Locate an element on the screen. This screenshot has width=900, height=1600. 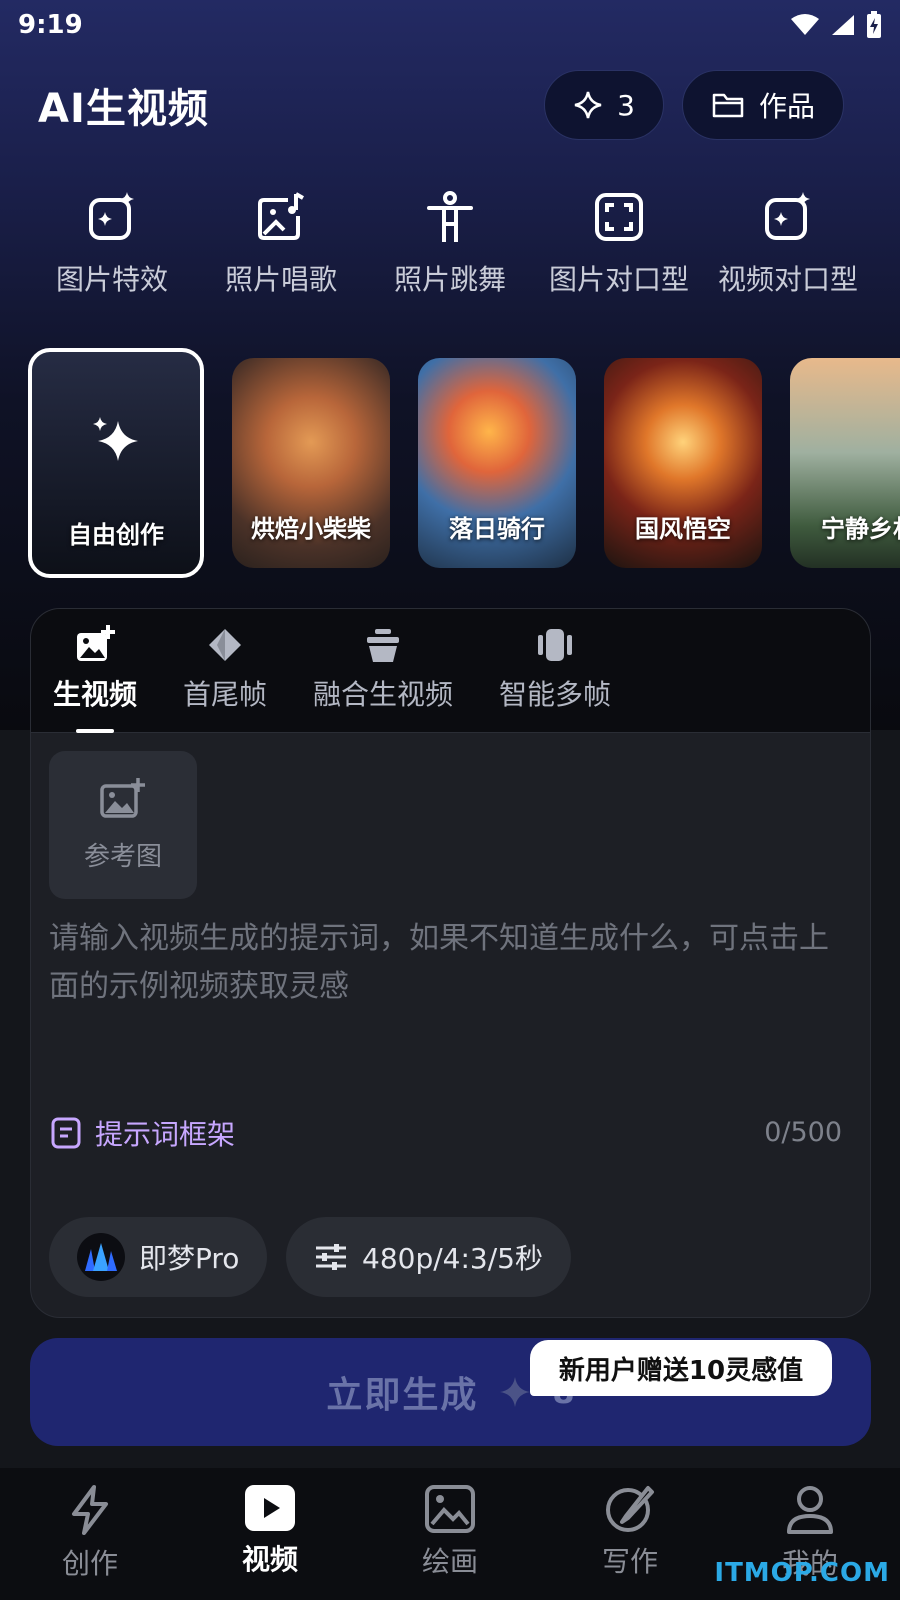
tab-smart-multiframe: 智能多帧 is located at coordinates (555, 671).